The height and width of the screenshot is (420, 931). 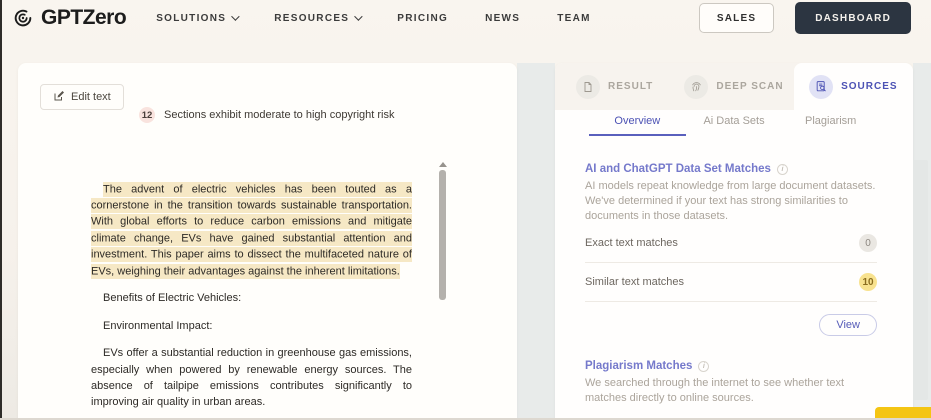 What do you see at coordinates (59, 97) in the screenshot?
I see `edit-pencil-icon` at bounding box center [59, 97].